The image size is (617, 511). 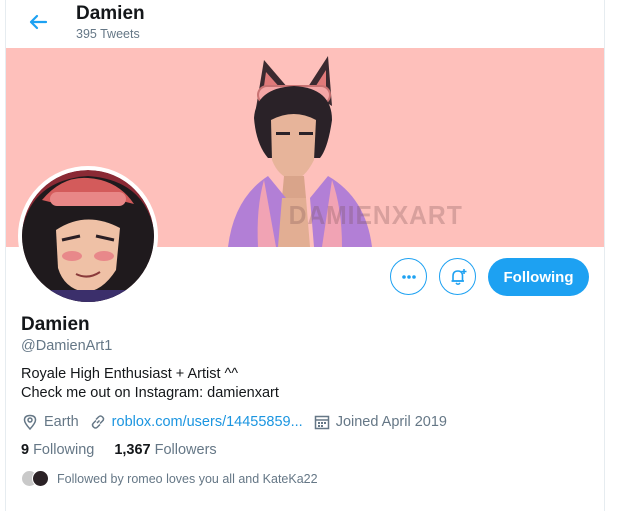 I want to click on back-button, so click(x=38, y=22).